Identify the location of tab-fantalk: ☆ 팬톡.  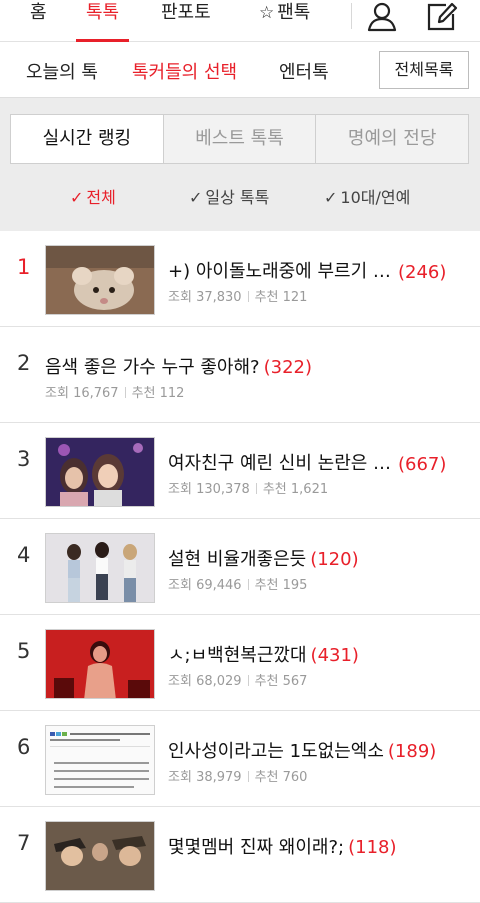
(284, 21).